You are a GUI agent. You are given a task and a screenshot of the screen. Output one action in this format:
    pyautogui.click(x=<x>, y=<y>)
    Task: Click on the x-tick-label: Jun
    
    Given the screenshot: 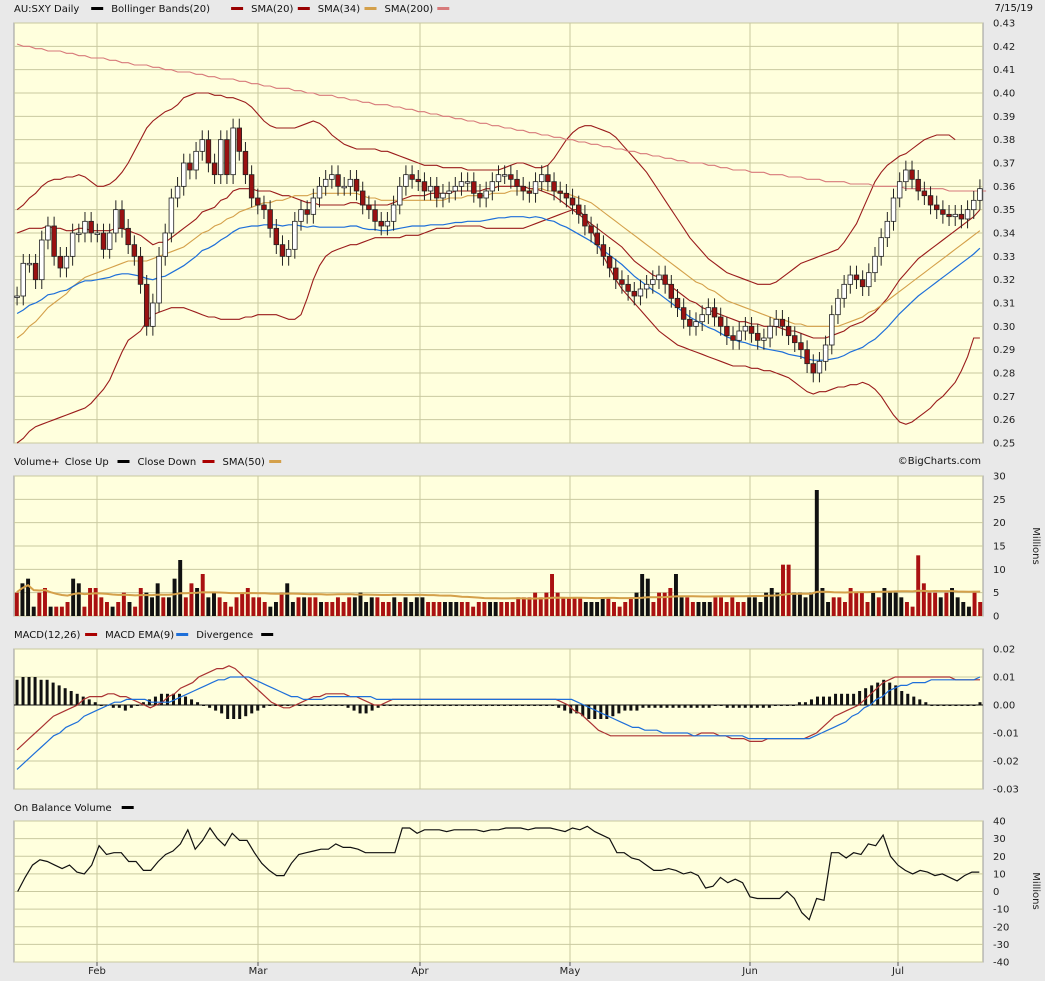 What is the action you would take?
    pyautogui.click(x=749, y=971)
    